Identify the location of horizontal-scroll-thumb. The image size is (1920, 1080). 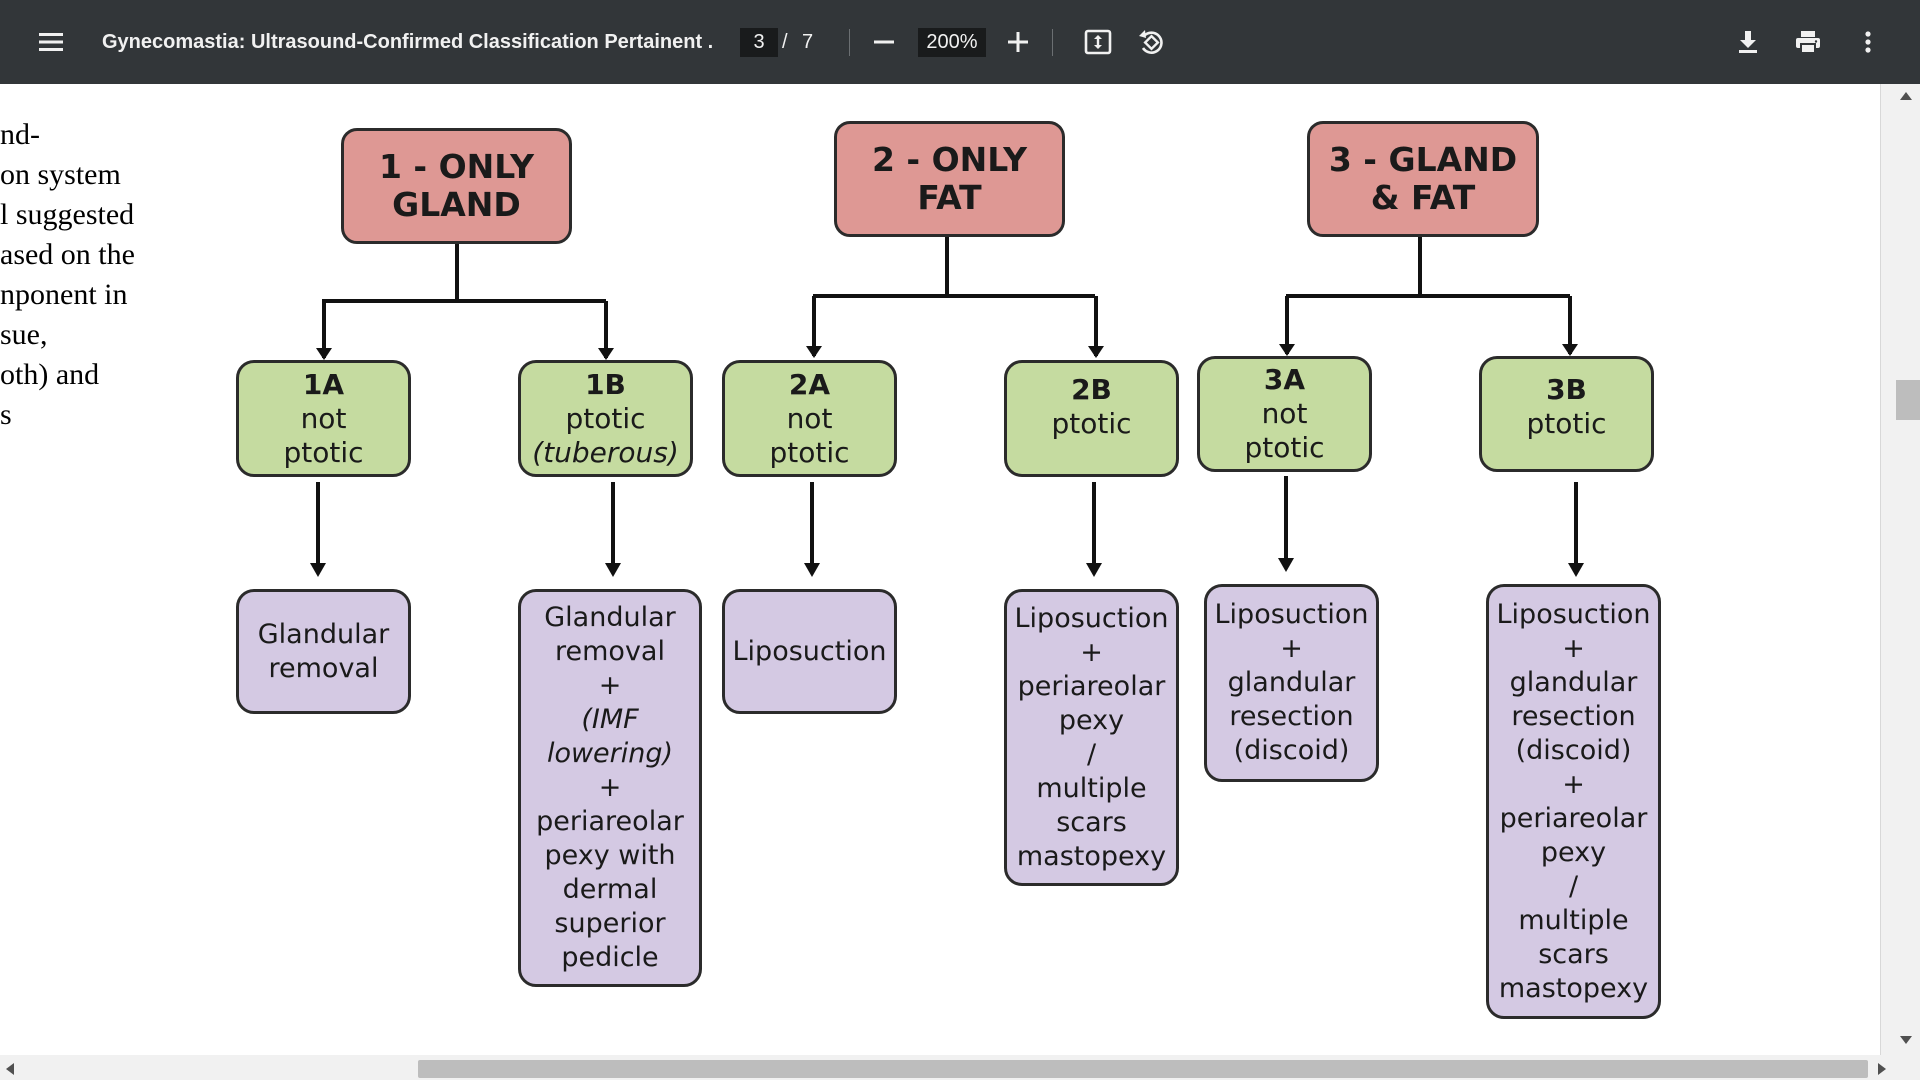
(1143, 1069).